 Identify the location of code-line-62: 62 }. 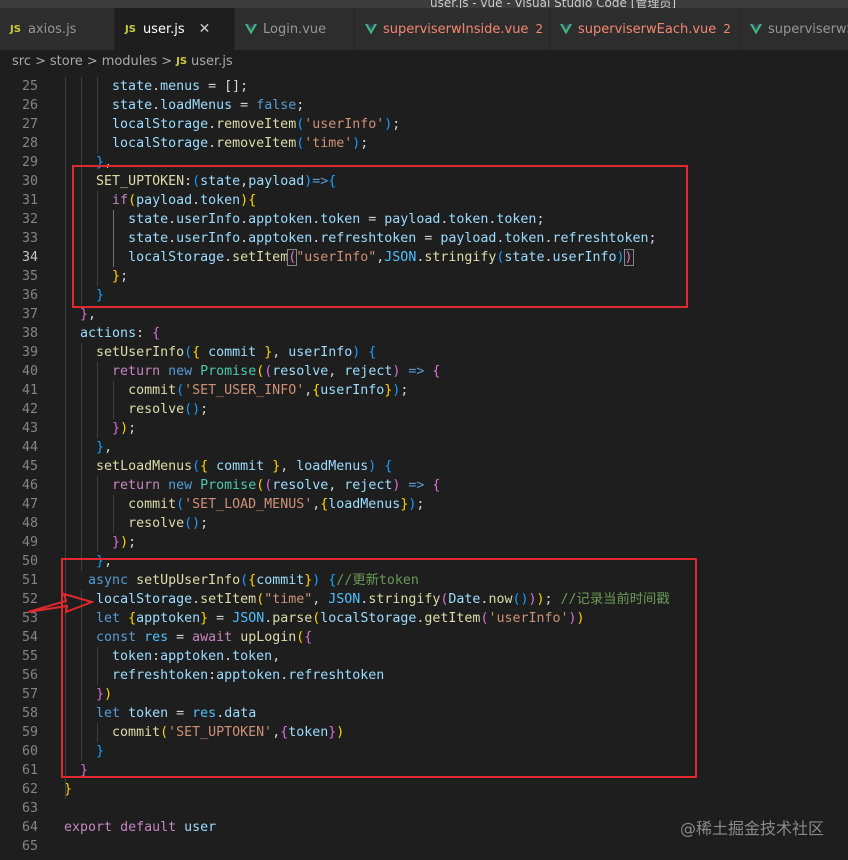
(424, 789).